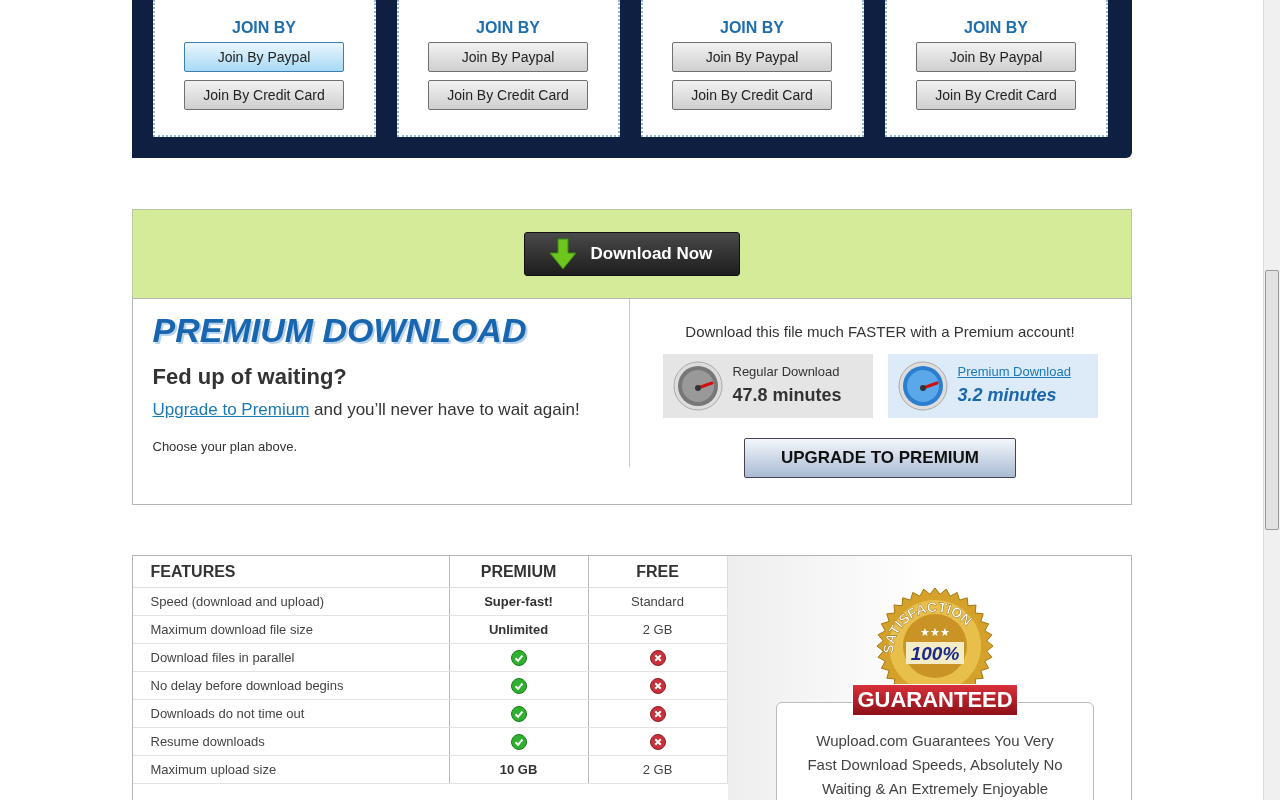 The image size is (1280, 800). I want to click on feature-name: Resume downloads, so click(207, 741).